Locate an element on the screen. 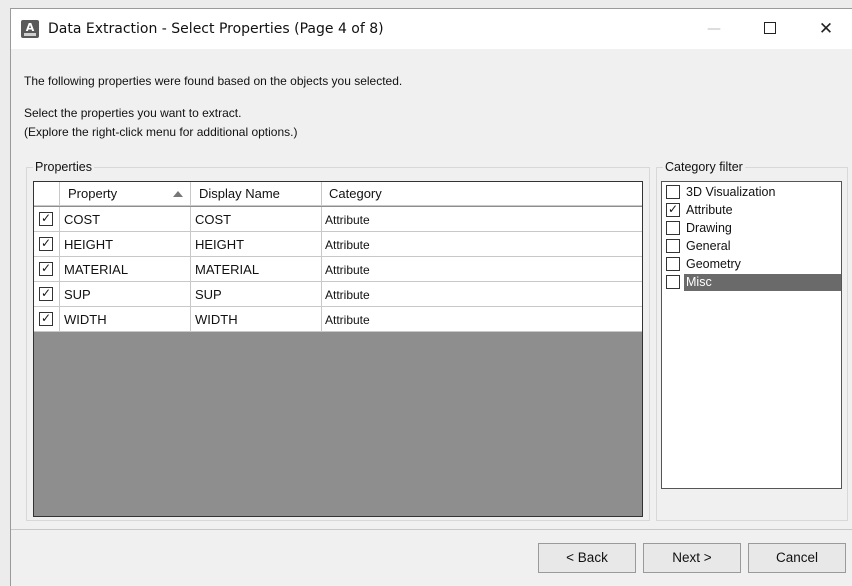 Image resolution: width=852 pixels, height=586 pixels. filter-item-label: Geometry is located at coordinates (713, 264).